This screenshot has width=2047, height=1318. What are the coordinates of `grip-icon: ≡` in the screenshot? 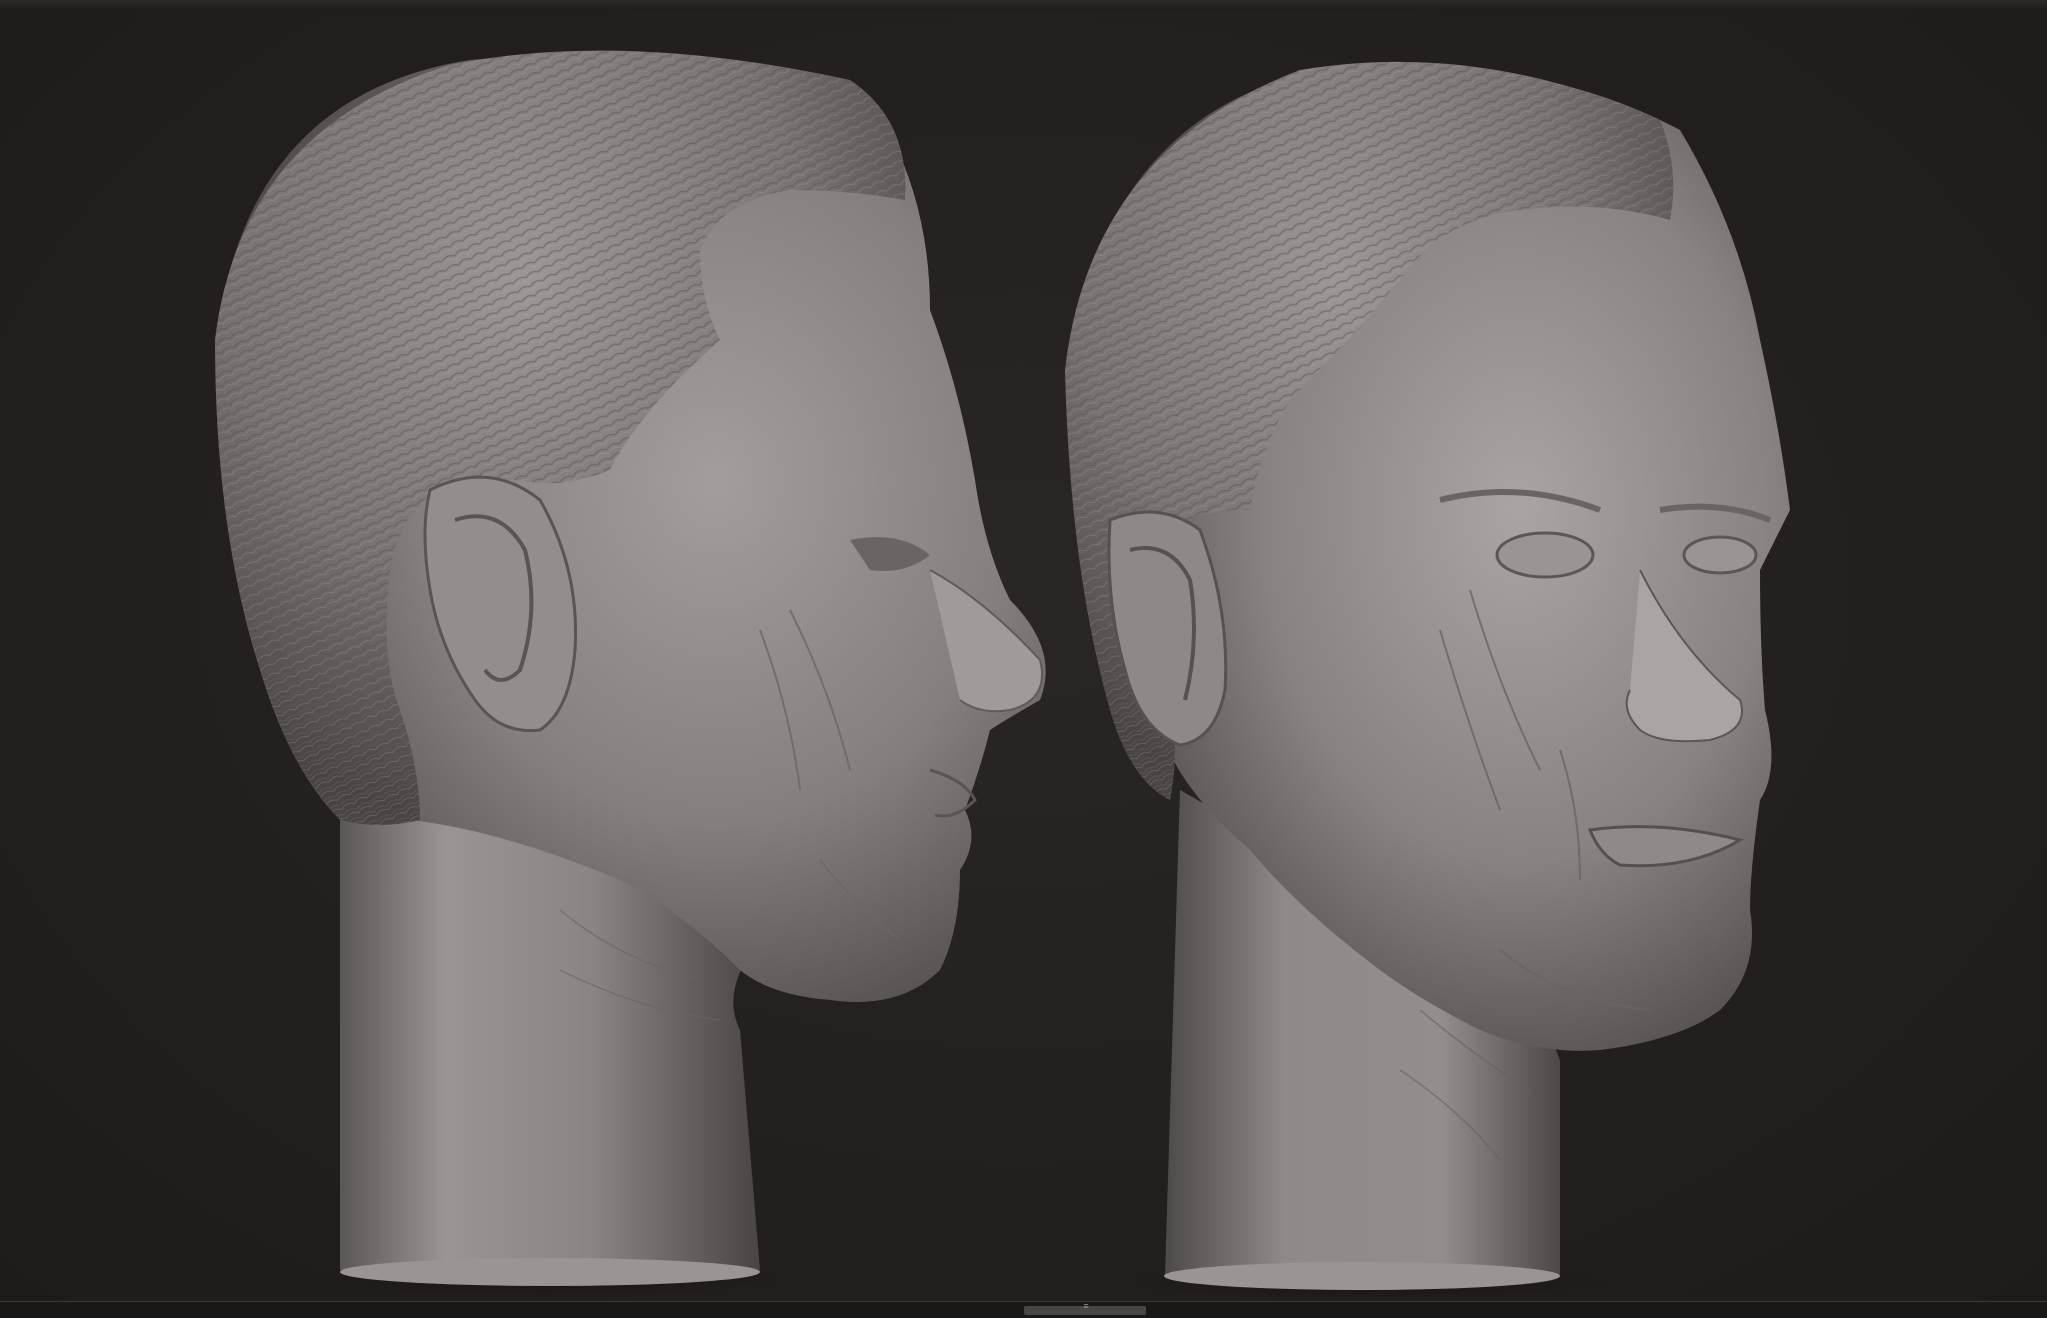 It's located at (1086, 1306).